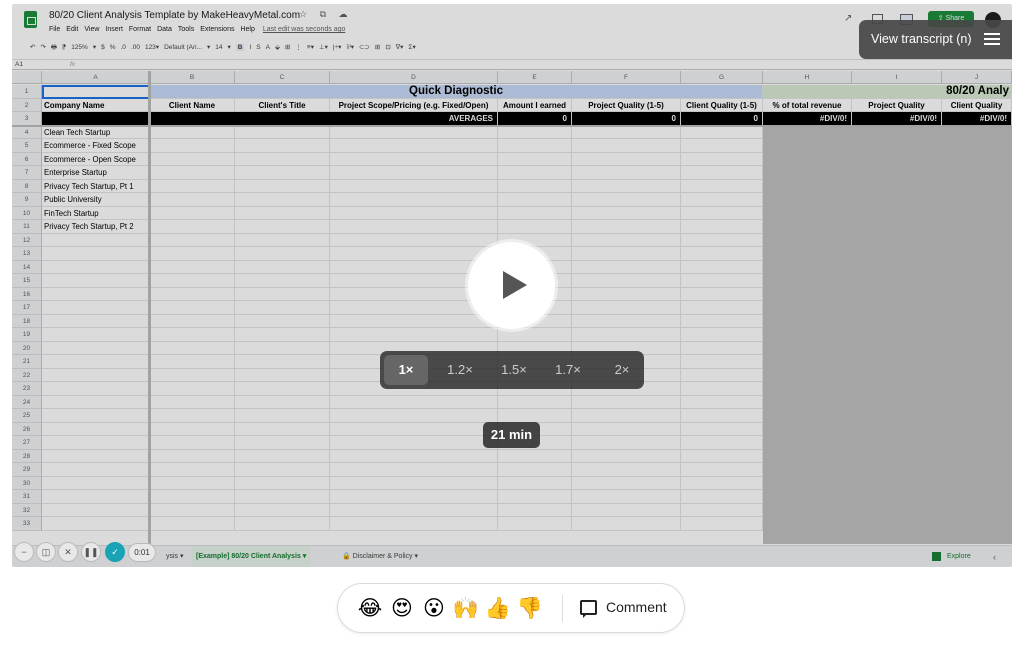 The height and width of the screenshot is (647, 1020). I want to click on emoji-thumbs-up: 👍, so click(498, 608).